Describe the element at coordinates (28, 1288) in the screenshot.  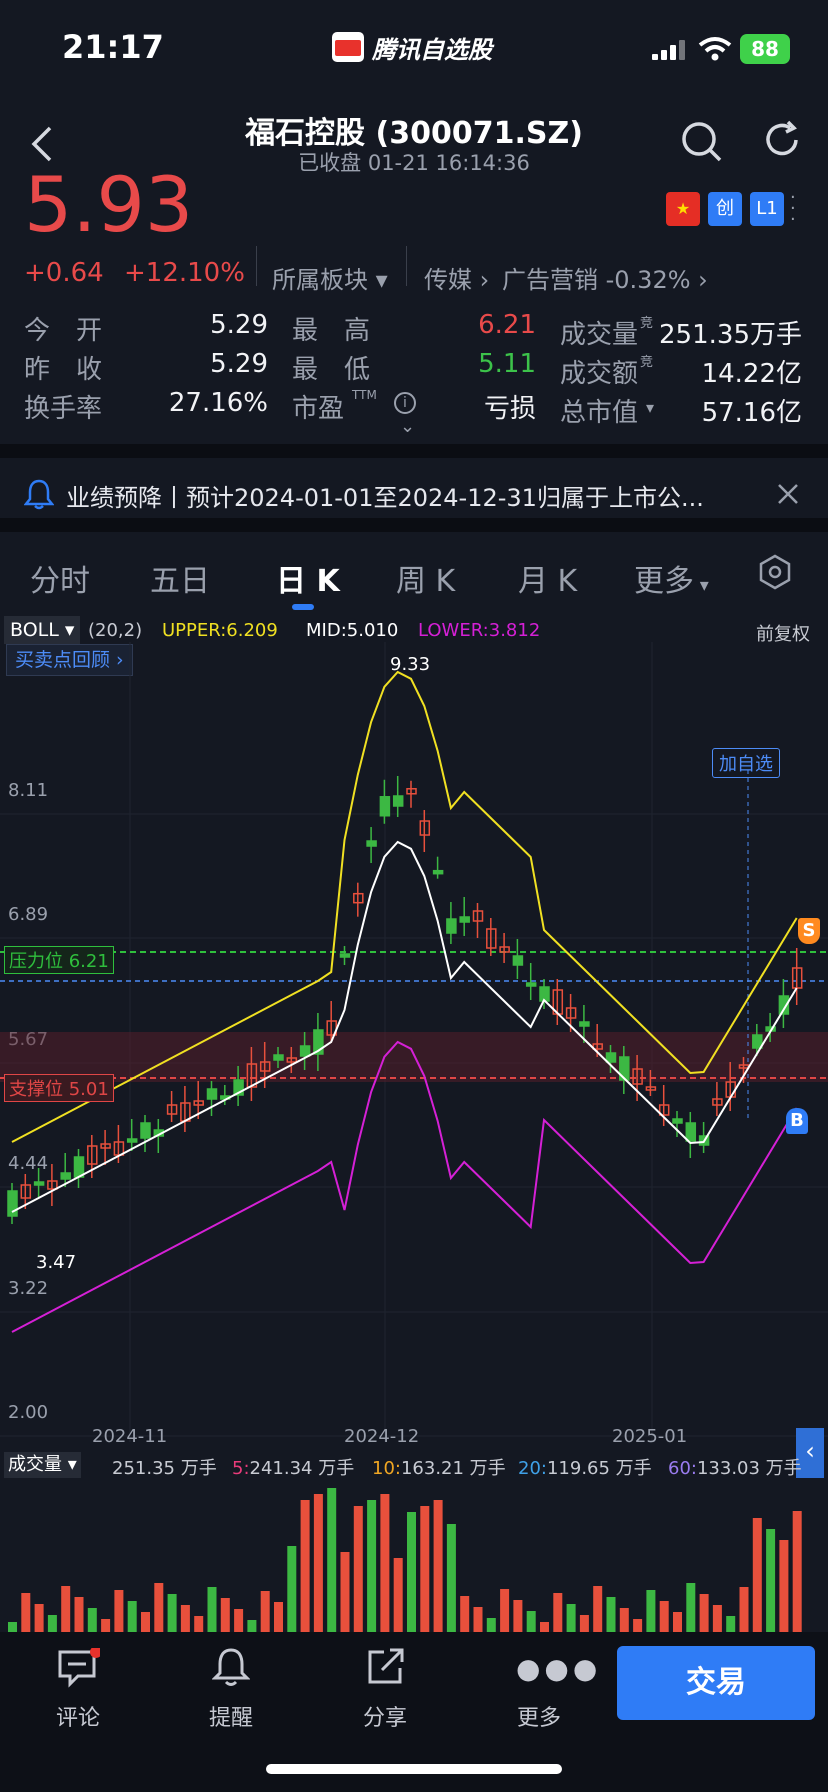
I see `price-axis-label: 3.22` at that location.